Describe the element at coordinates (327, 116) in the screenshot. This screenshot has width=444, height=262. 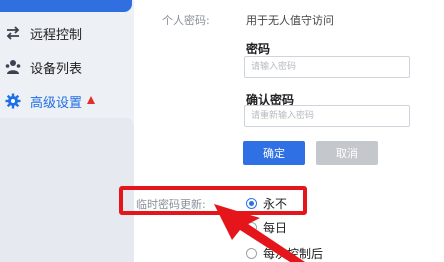
I see `confirm-password-input` at that location.